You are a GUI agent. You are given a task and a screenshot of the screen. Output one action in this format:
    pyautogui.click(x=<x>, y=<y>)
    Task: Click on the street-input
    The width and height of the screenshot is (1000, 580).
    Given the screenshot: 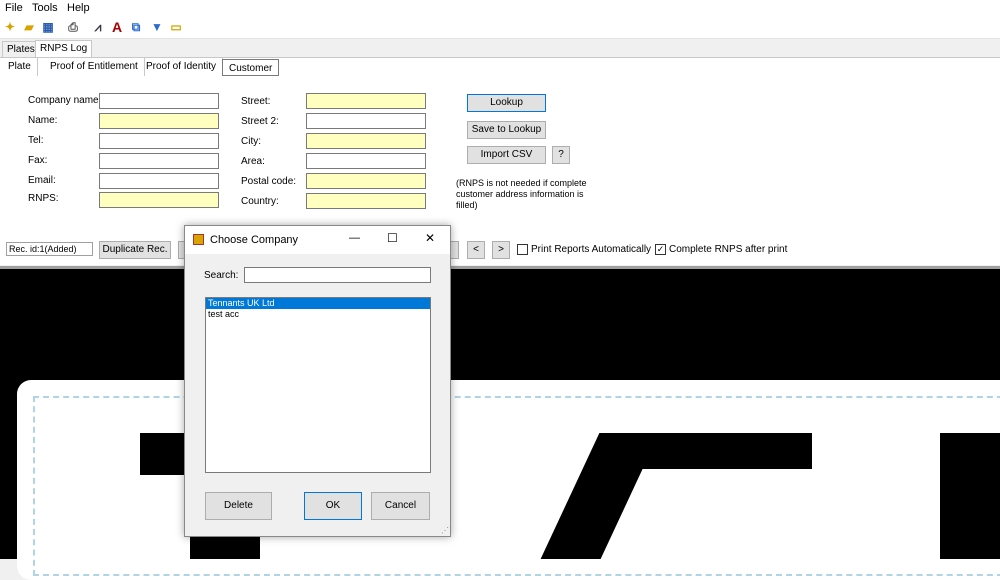 What is the action you would take?
    pyautogui.click(x=366, y=101)
    